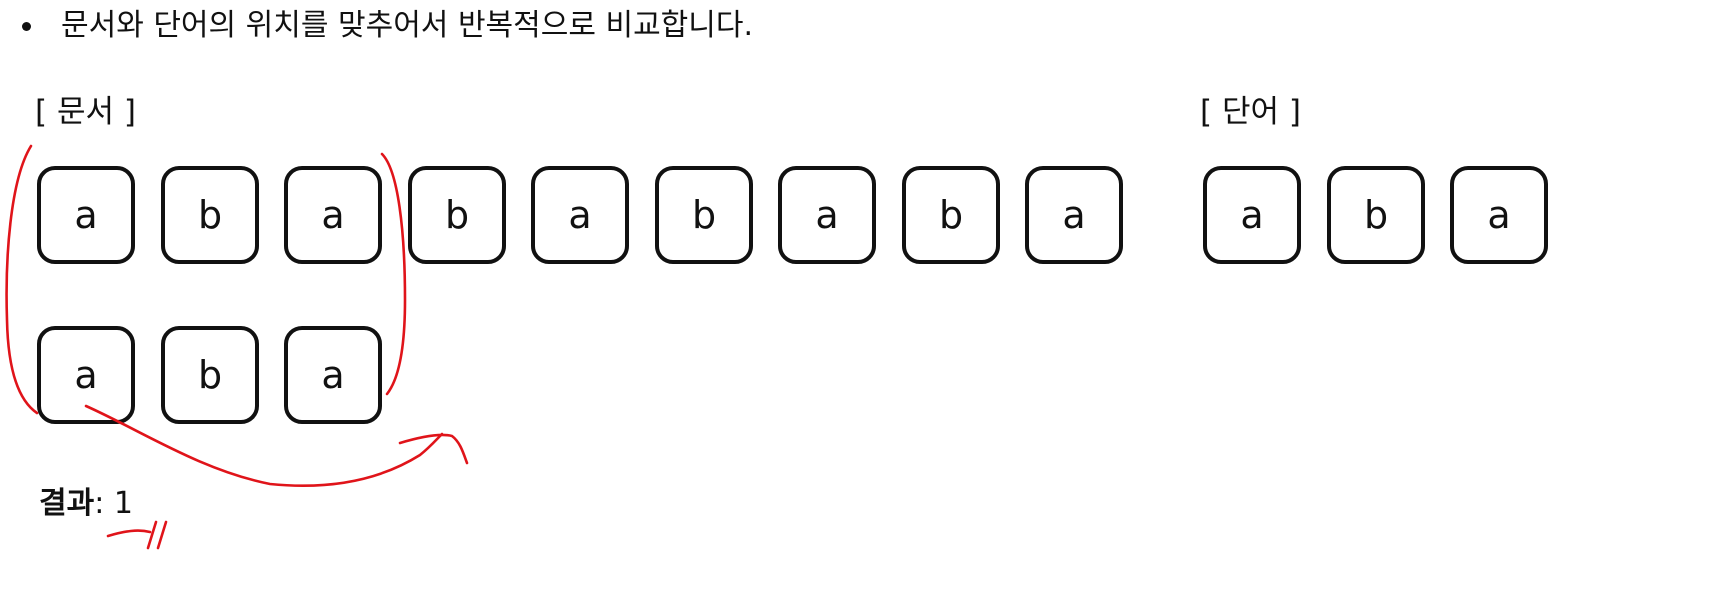 The height and width of the screenshot is (609, 1710). What do you see at coordinates (1499, 215) in the screenshot?
I see `word-cell-3: a` at bounding box center [1499, 215].